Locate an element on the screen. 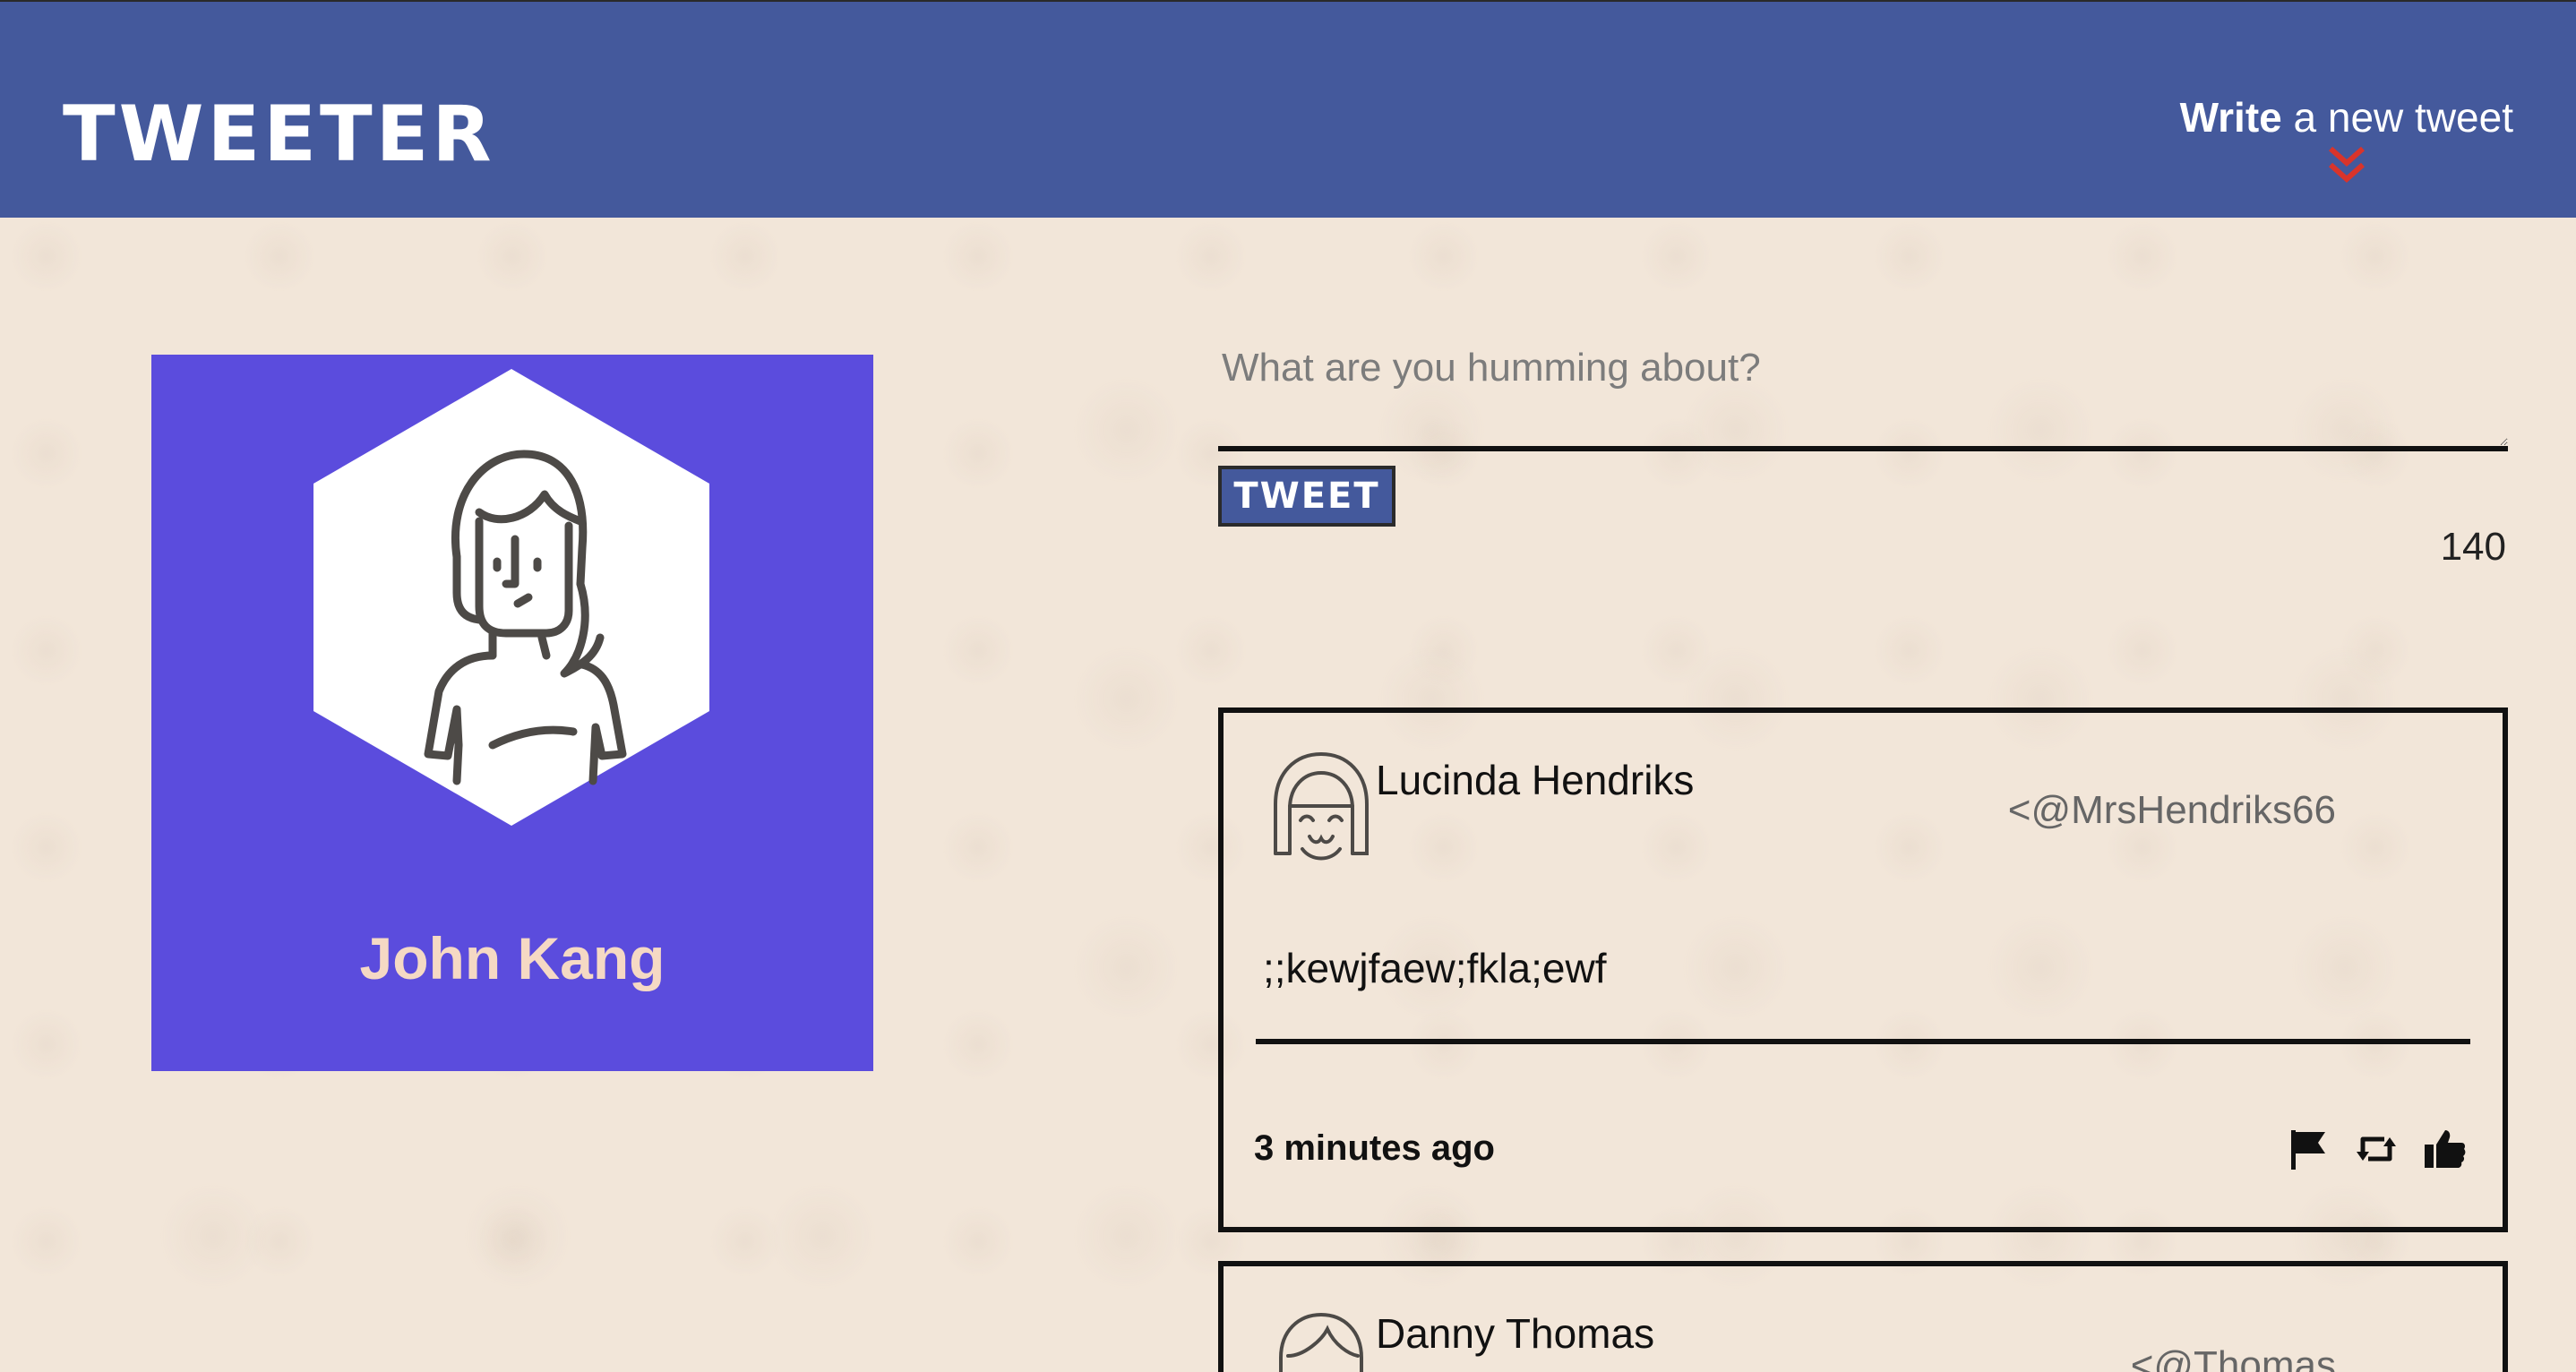 This screenshot has height=1372, width=2576. tweet-author-name: Lucinda Hendriks is located at coordinates (1535, 780).